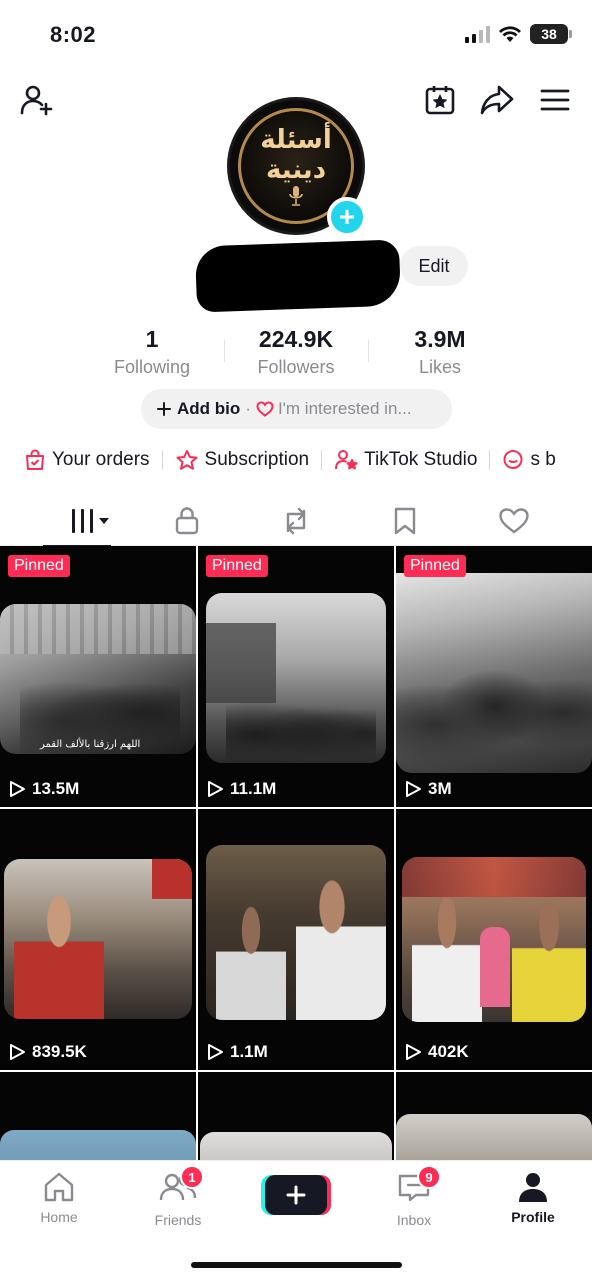  I want to click on menu-icon, so click(555, 100).